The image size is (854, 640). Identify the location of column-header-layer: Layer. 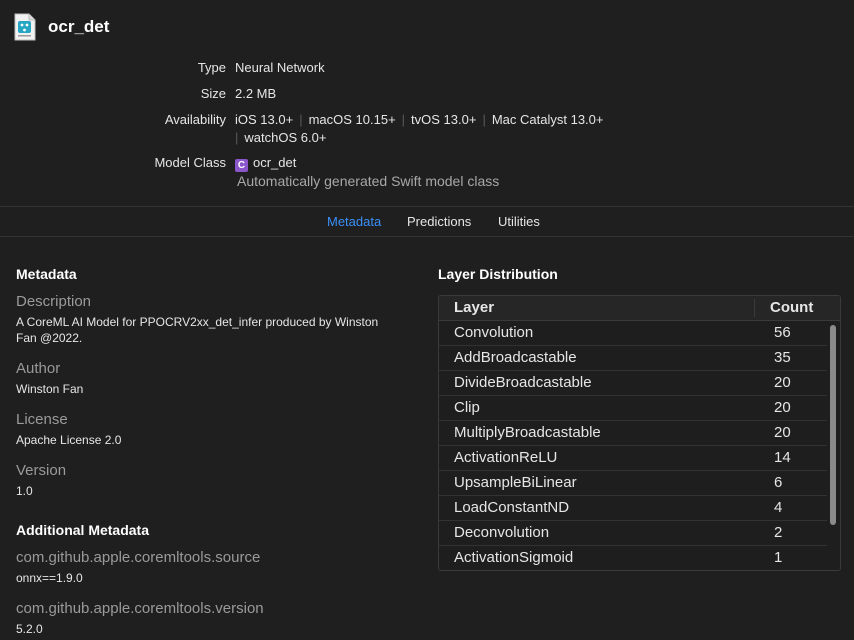
(474, 307).